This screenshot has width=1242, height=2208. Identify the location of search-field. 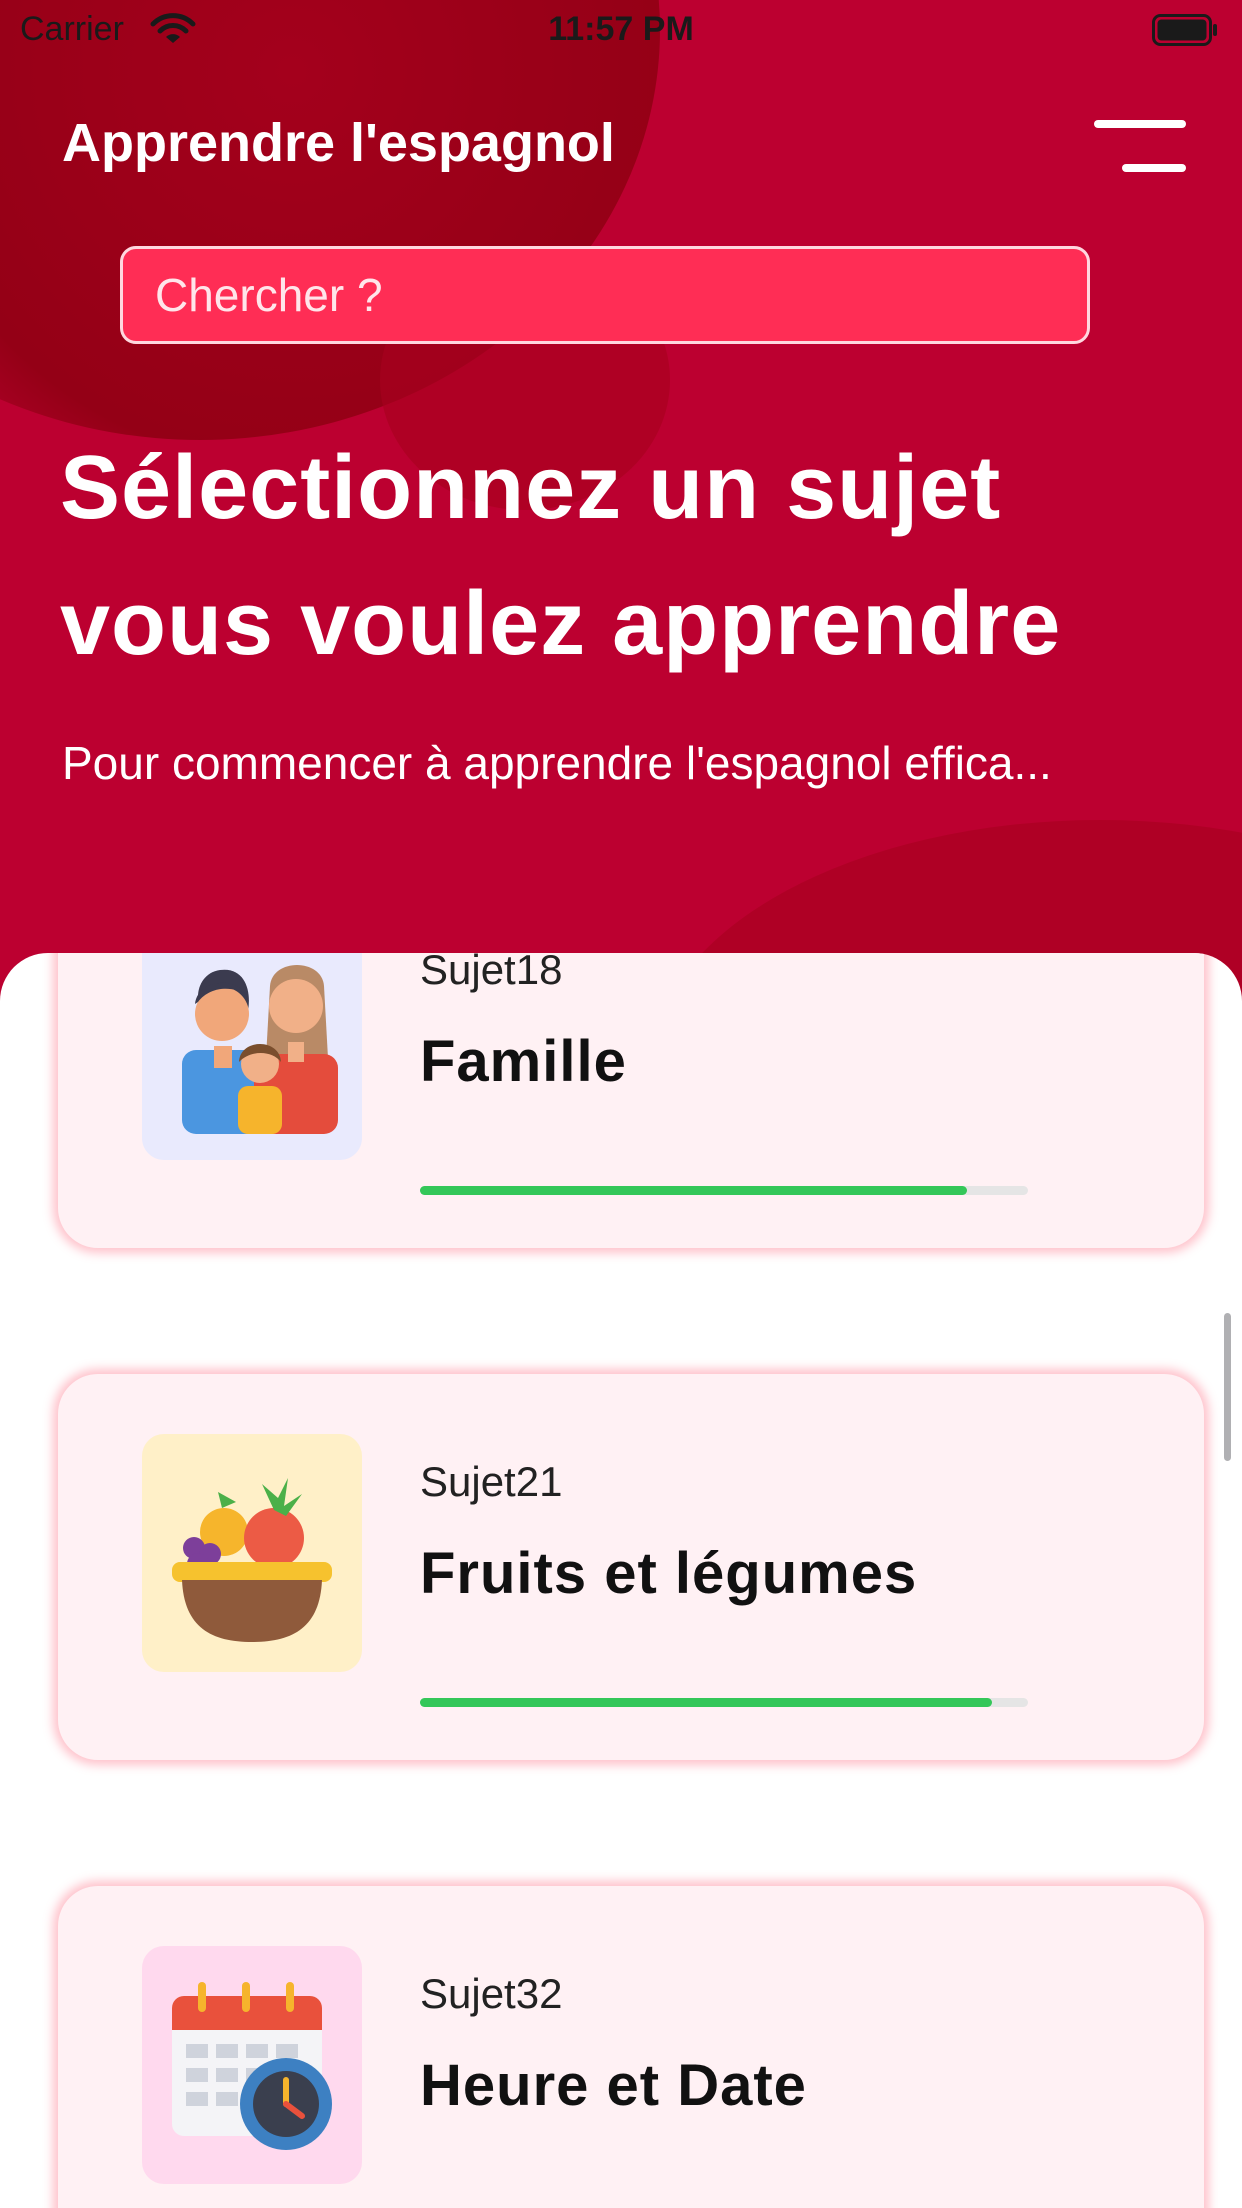
(605, 295).